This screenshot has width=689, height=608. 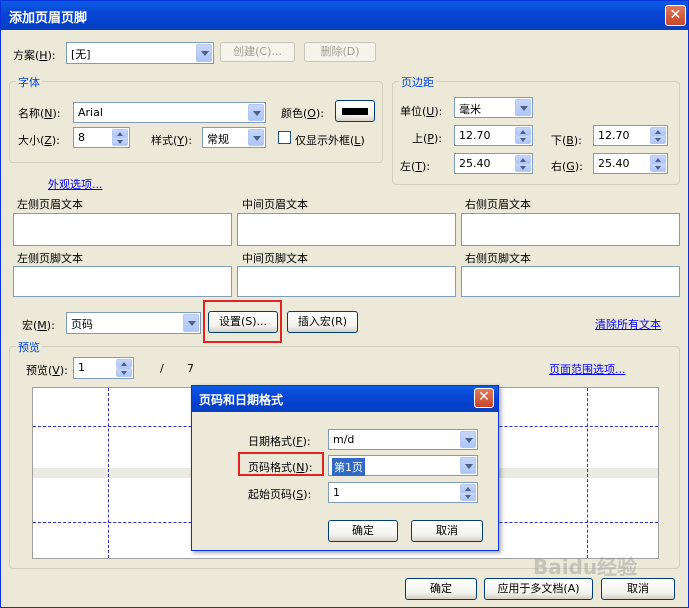 I want to click on scheme-value: [无], so click(x=81, y=54).